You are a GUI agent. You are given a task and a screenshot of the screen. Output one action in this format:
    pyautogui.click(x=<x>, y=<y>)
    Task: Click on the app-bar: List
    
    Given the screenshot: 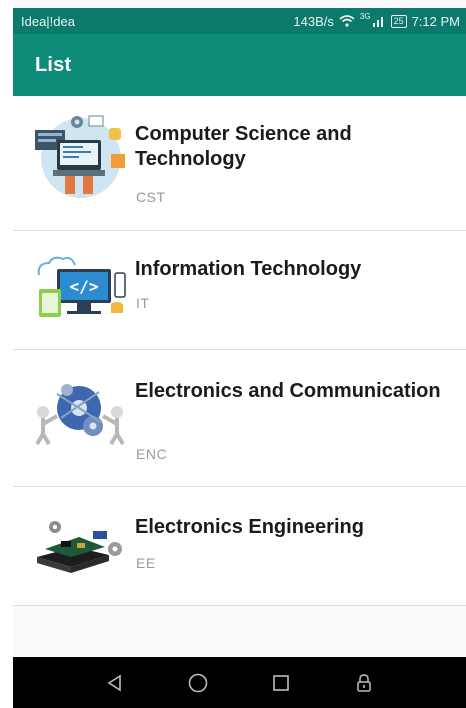 What is the action you would take?
    pyautogui.click(x=239, y=65)
    